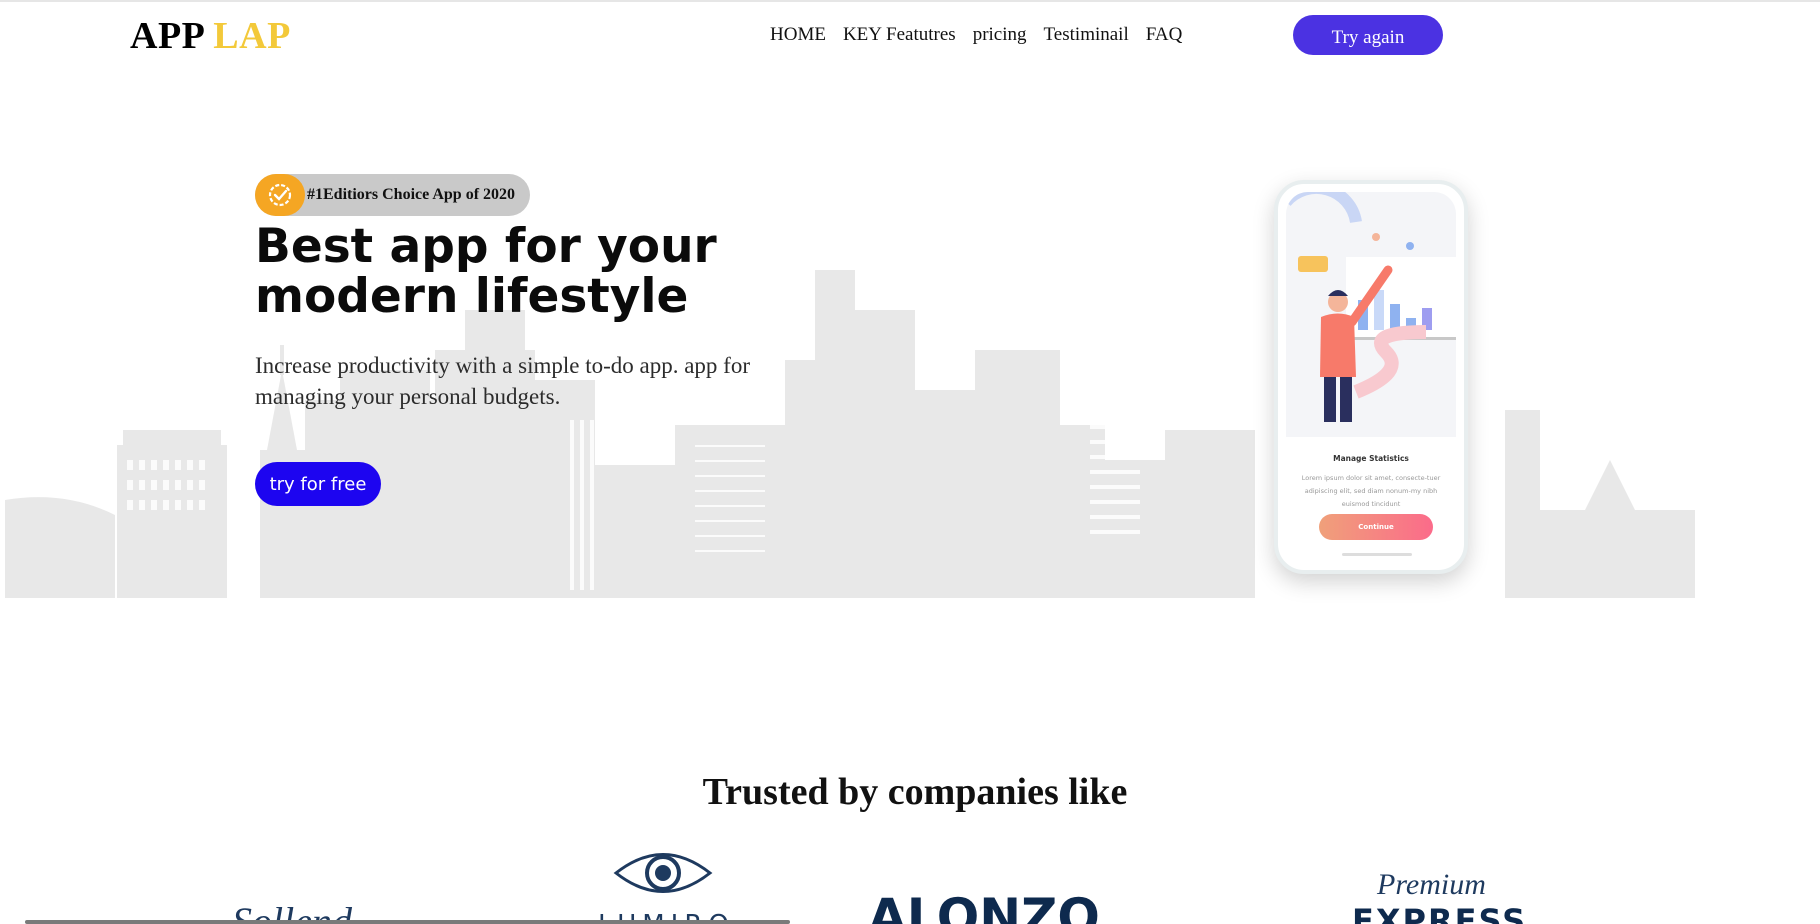 This screenshot has width=1820, height=924. I want to click on try-for-free-button: try for free, so click(318, 484).